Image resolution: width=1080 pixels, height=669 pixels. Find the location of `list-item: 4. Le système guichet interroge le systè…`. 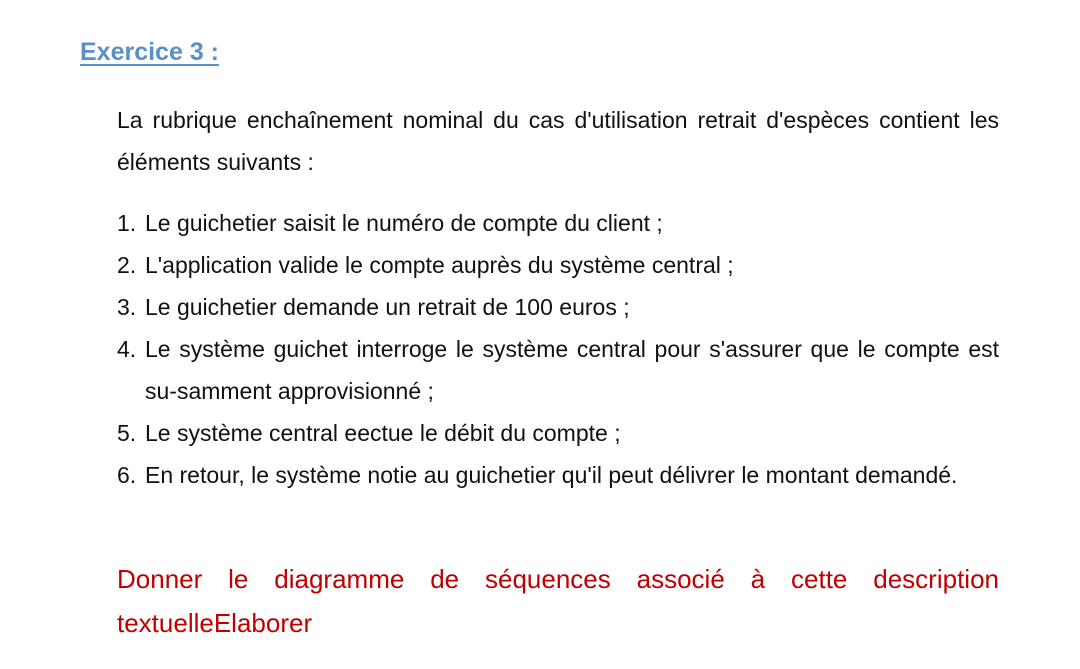

list-item: 4. Le système guichet interroge le systè… is located at coordinates (558, 370).